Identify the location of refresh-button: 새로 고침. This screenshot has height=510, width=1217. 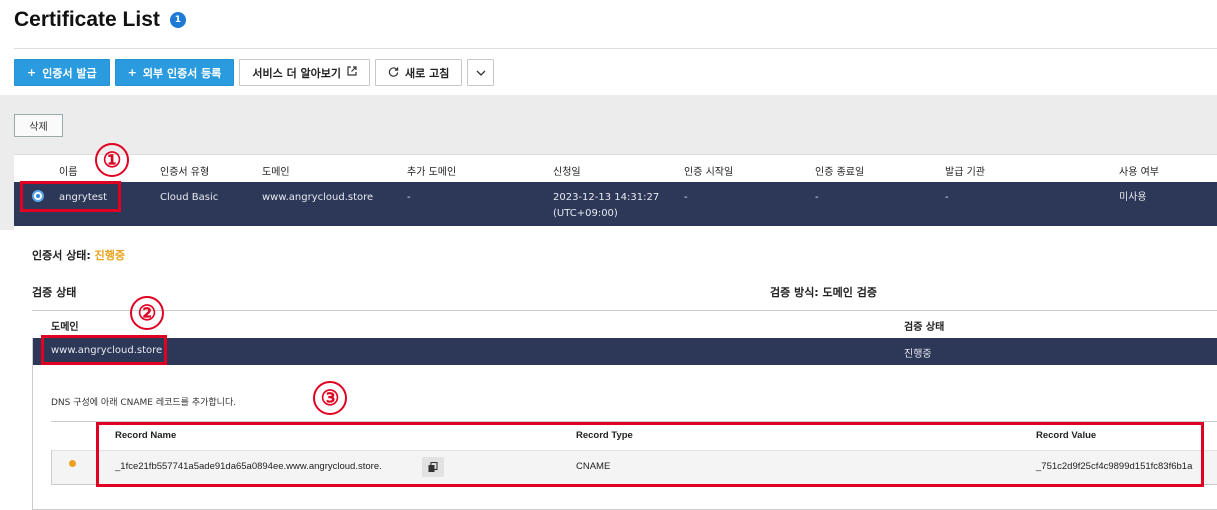
(419, 72).